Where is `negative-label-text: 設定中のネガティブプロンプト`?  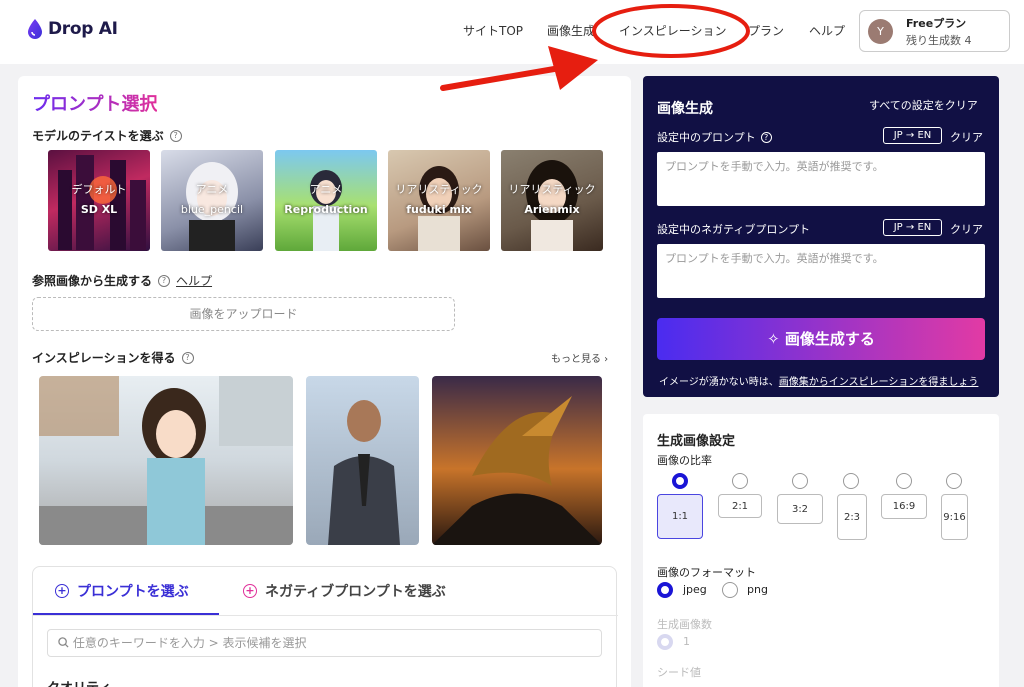 negative-label-text: 設定中のネガティブプロンプト is located at coordinates (734, 229).